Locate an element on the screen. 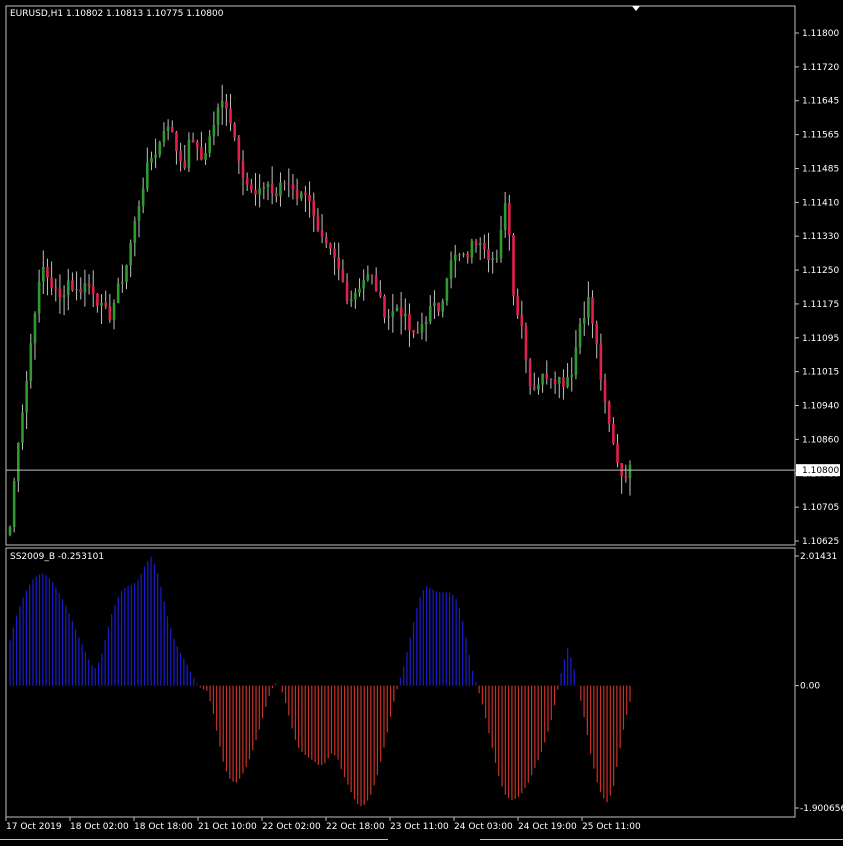  price-axis-label: 1.10705 is located at coordinates (820, 508).